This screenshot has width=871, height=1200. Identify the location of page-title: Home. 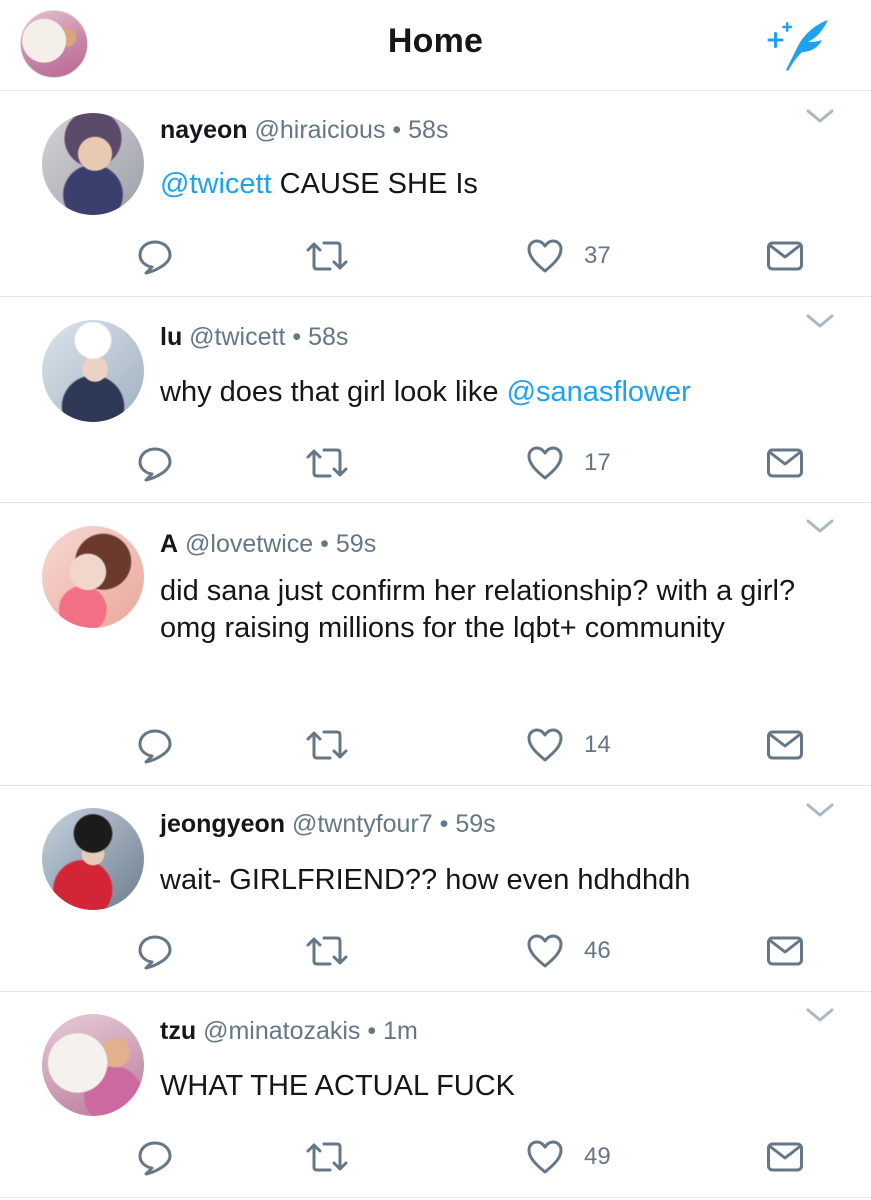
(435, 41).